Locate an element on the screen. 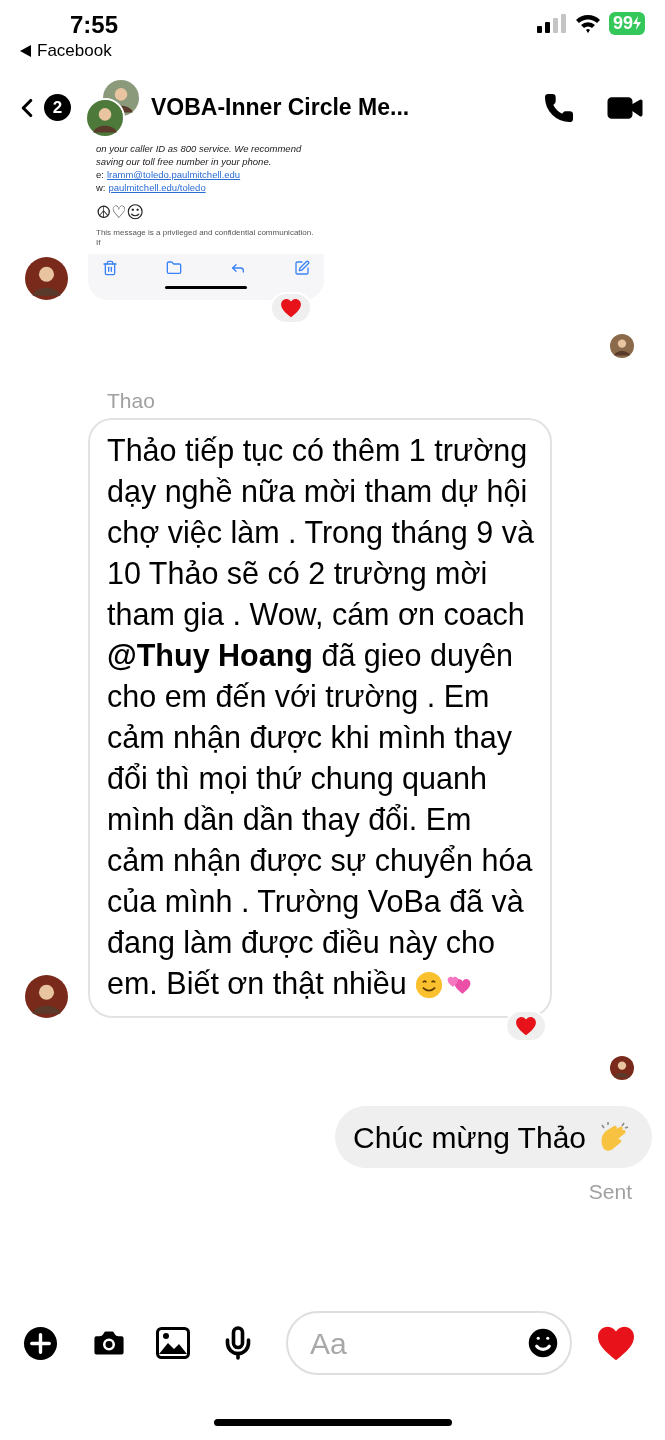 The height and width of the screenshot is (1440, 665). sent-message-bubble: Chúc mừng Thảo is located at coordinates (493, 1137).